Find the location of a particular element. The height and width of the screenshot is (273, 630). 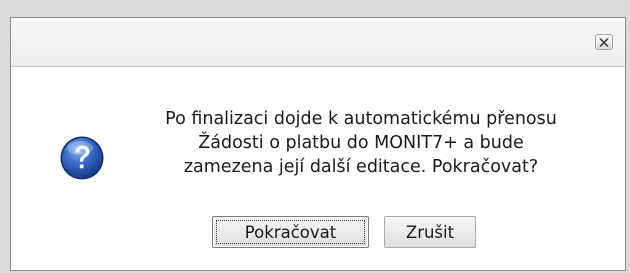

confirm-button: Pokračovat is located at coordinates (290, 232).